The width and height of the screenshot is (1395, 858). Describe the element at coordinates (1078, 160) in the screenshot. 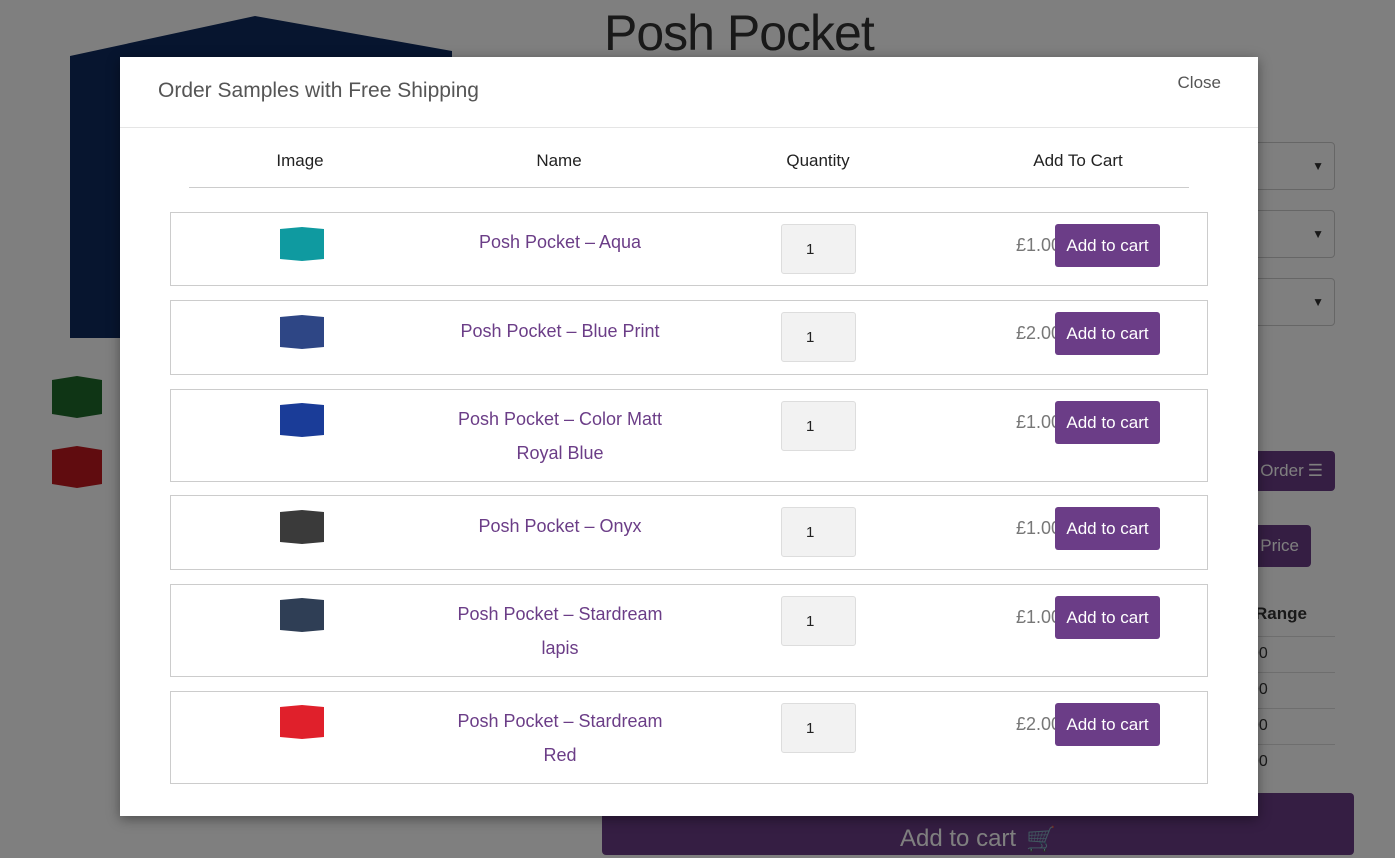

I see `column-header-add-to-cart: Add To Cart` at that location.